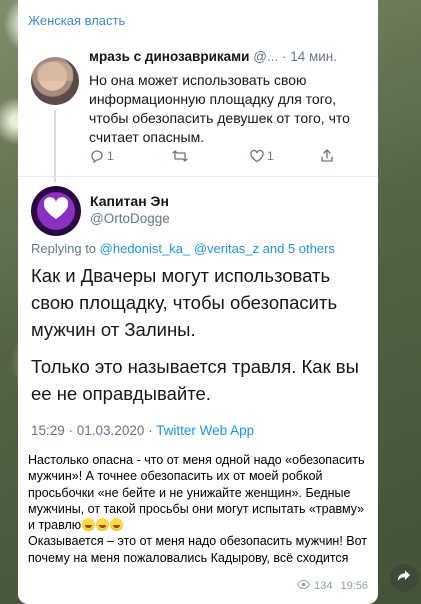 The height and width of the screenshot is (604, 421). I want to click on like-count: 1, so click(270, 156).